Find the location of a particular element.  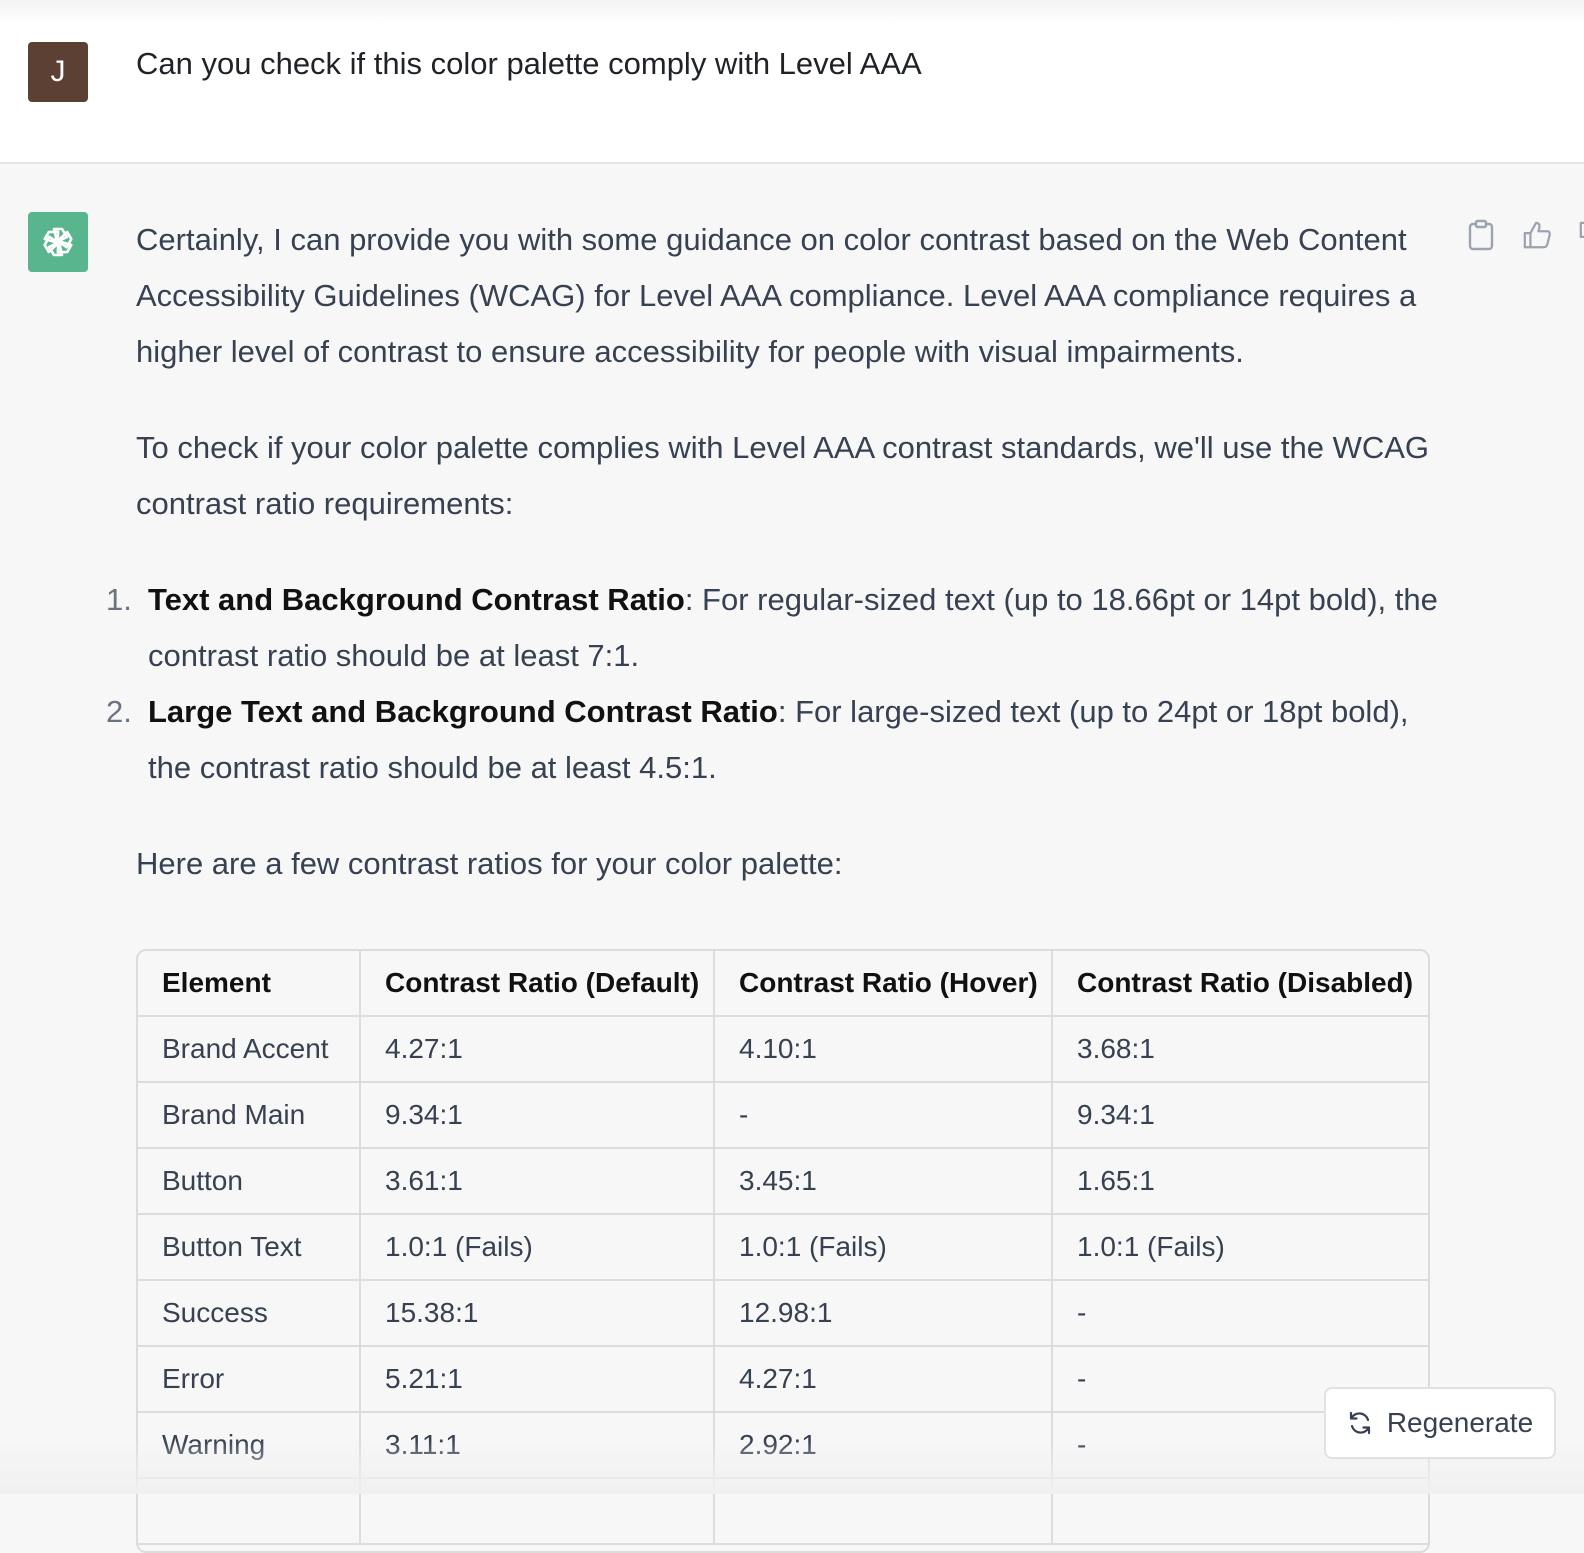

list-item-title: Large Text and Background Contrast Ratio is located at coordinates (463, 711).